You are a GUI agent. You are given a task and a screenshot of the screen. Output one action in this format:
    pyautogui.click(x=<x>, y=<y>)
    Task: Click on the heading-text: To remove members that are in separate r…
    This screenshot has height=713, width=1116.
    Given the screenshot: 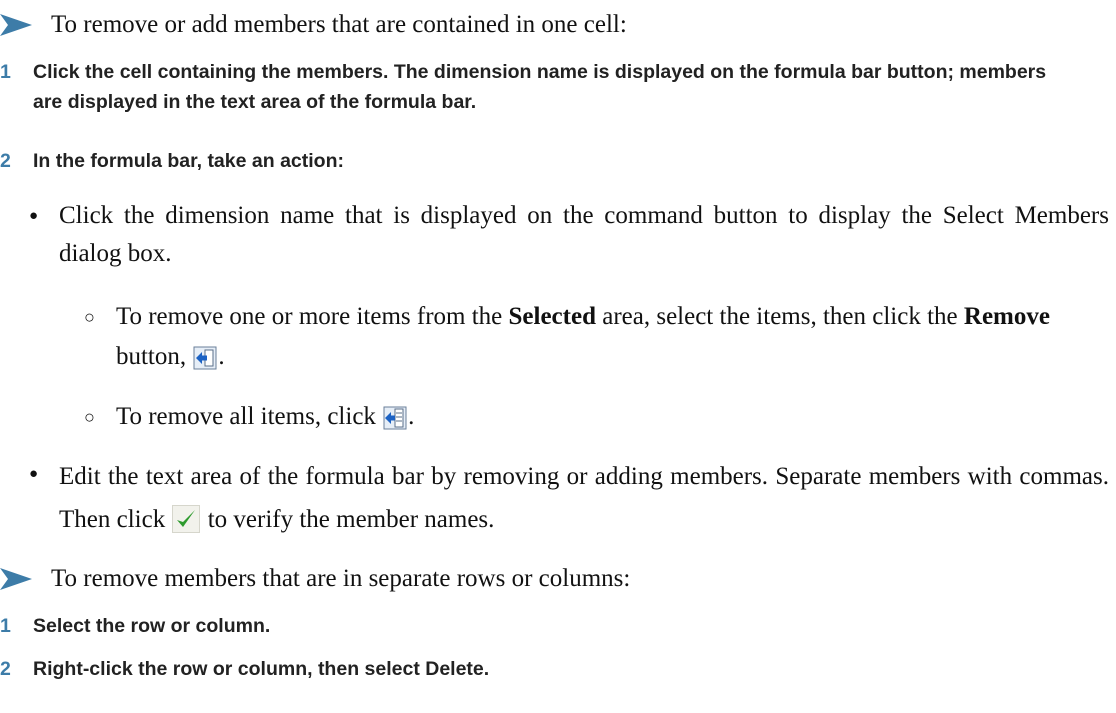 What is the action you would take?
    pyautogui.click(x=341, y=578)
    